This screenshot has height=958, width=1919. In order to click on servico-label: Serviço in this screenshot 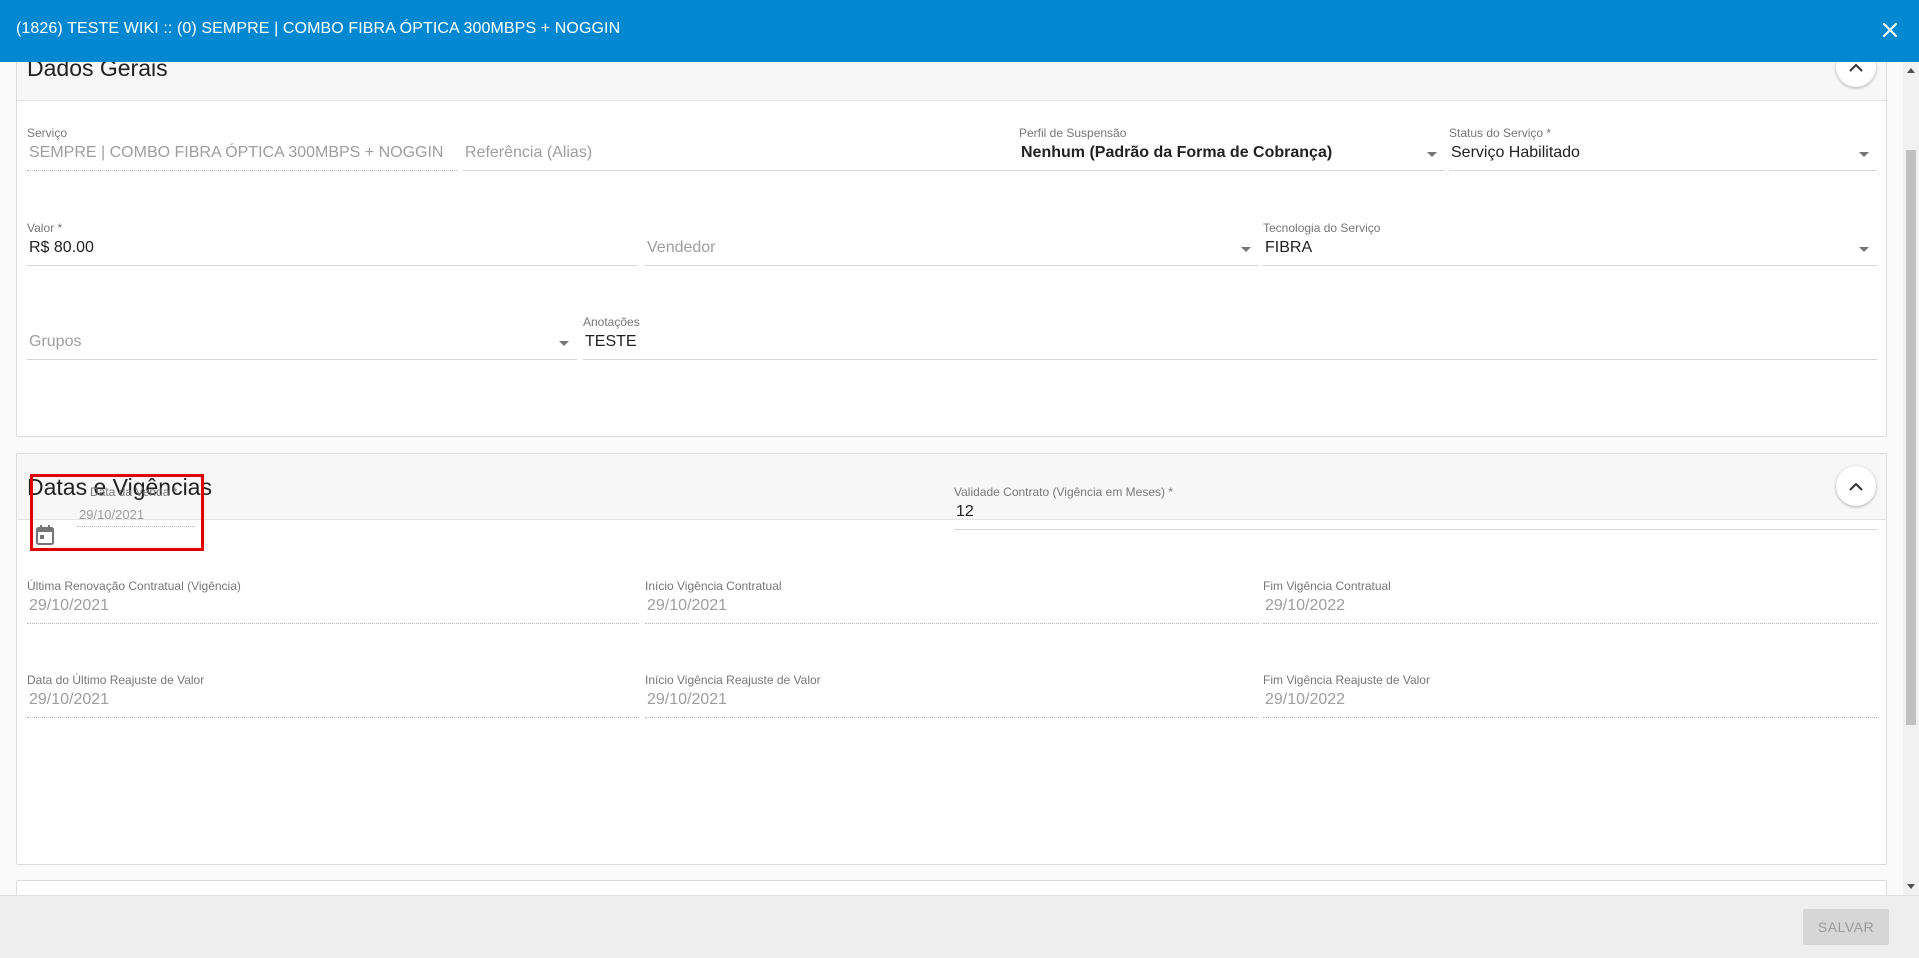, I will do `click(47, 133)`.